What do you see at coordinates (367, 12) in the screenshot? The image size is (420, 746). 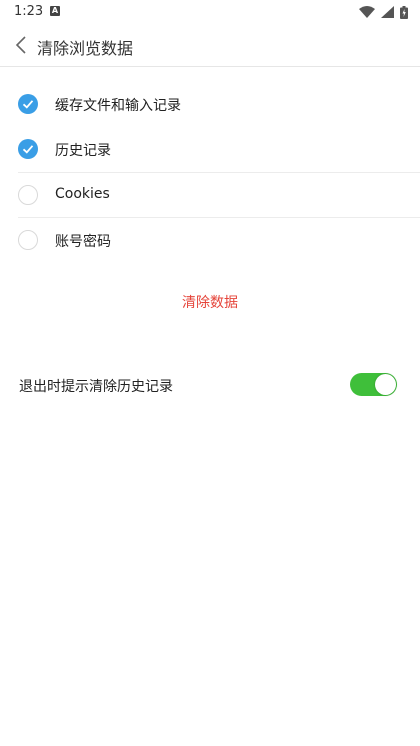 I see `wifi-icon` at bounding box center [367, 12].